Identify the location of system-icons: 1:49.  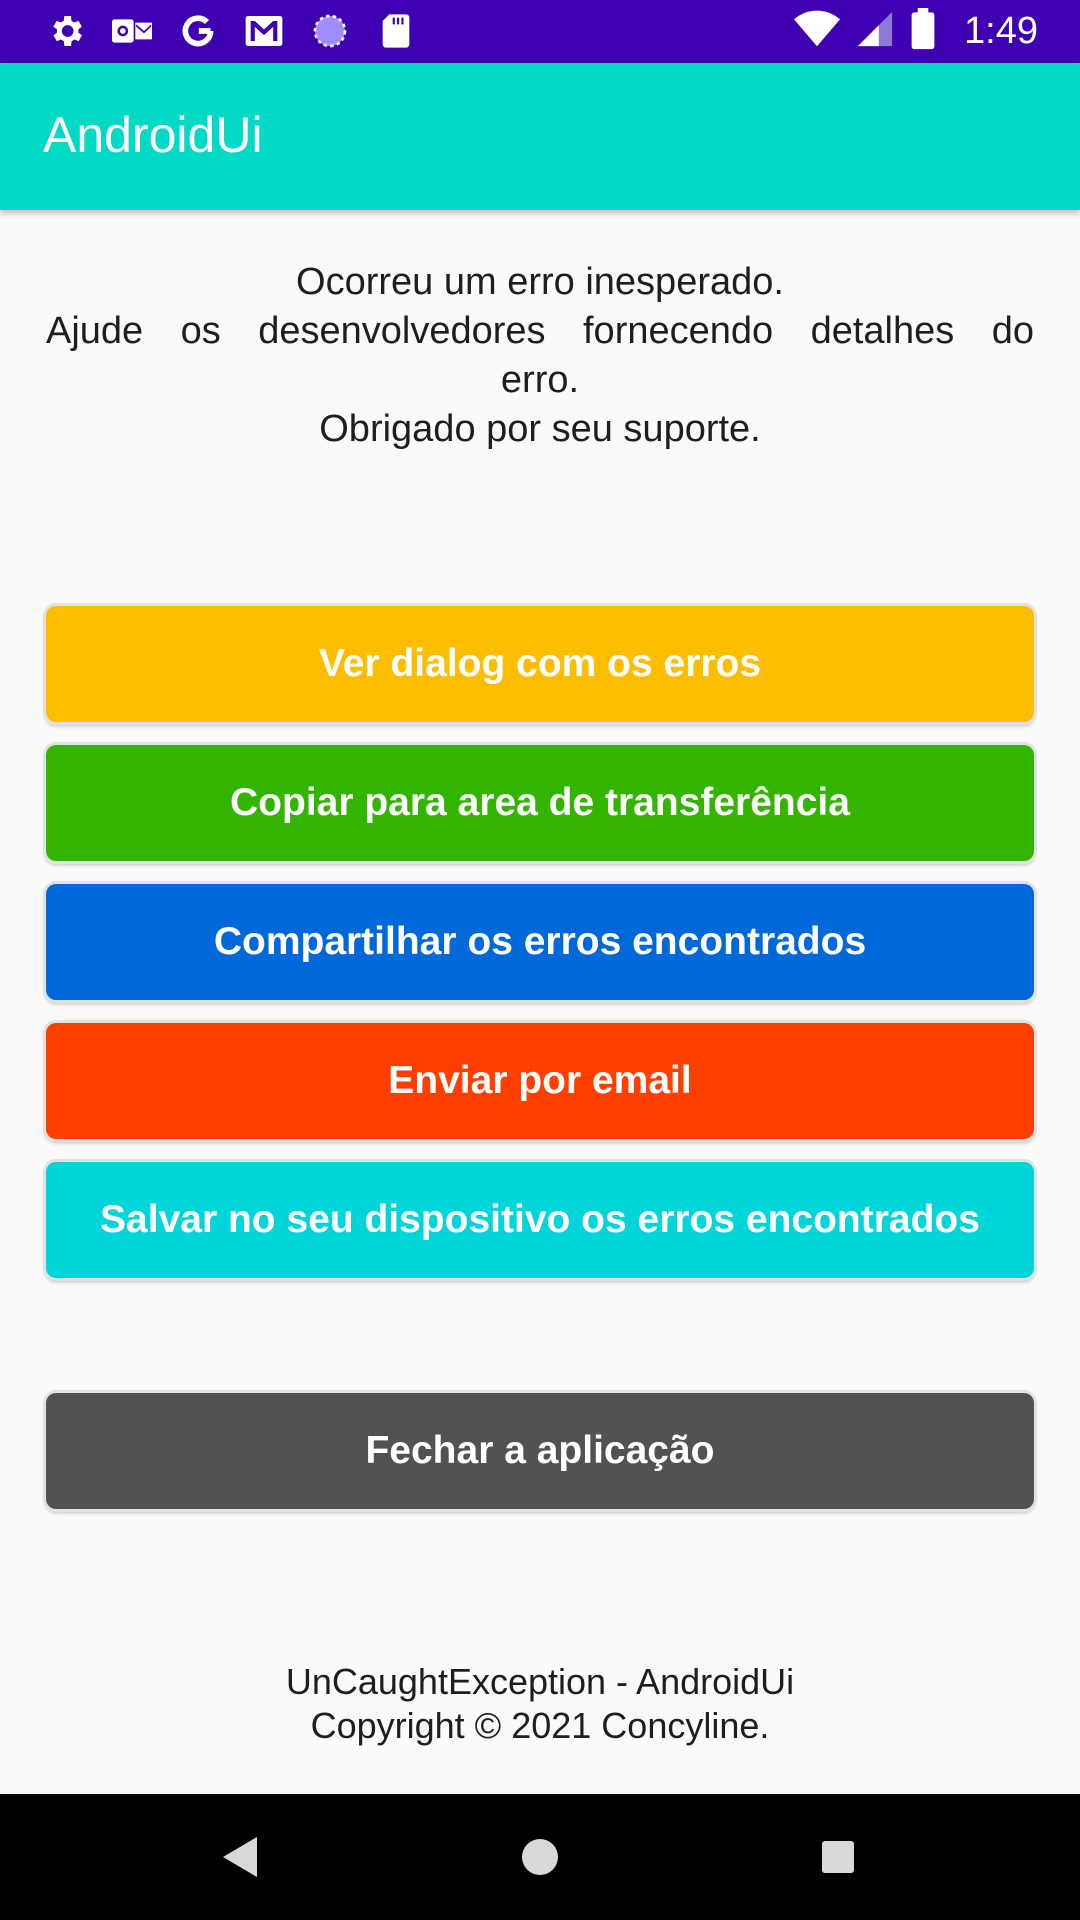
(916, 31).